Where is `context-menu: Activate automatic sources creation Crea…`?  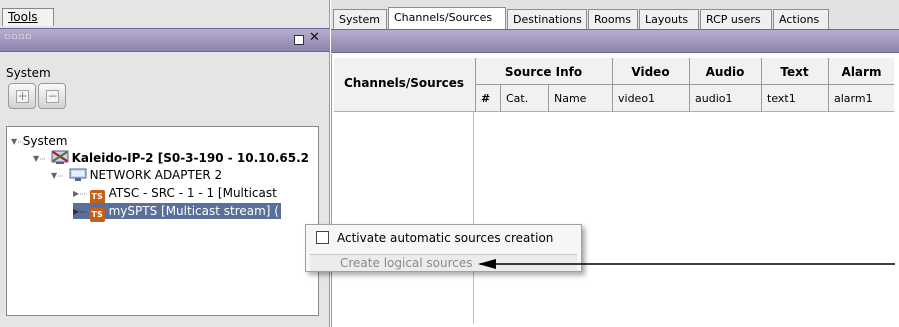
context-menu: Activate automatic sources creation Crea… is located at coordinates (443, 248).